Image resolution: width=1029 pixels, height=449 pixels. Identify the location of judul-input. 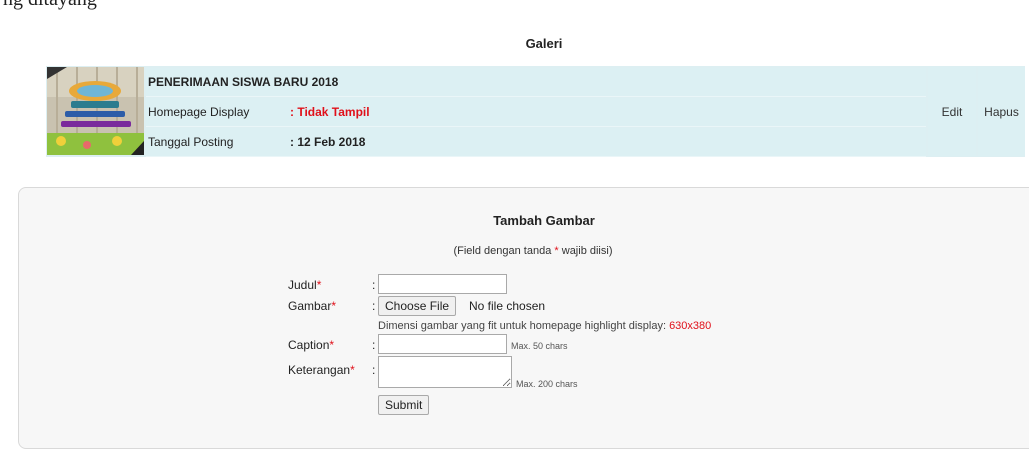
(442, 284).